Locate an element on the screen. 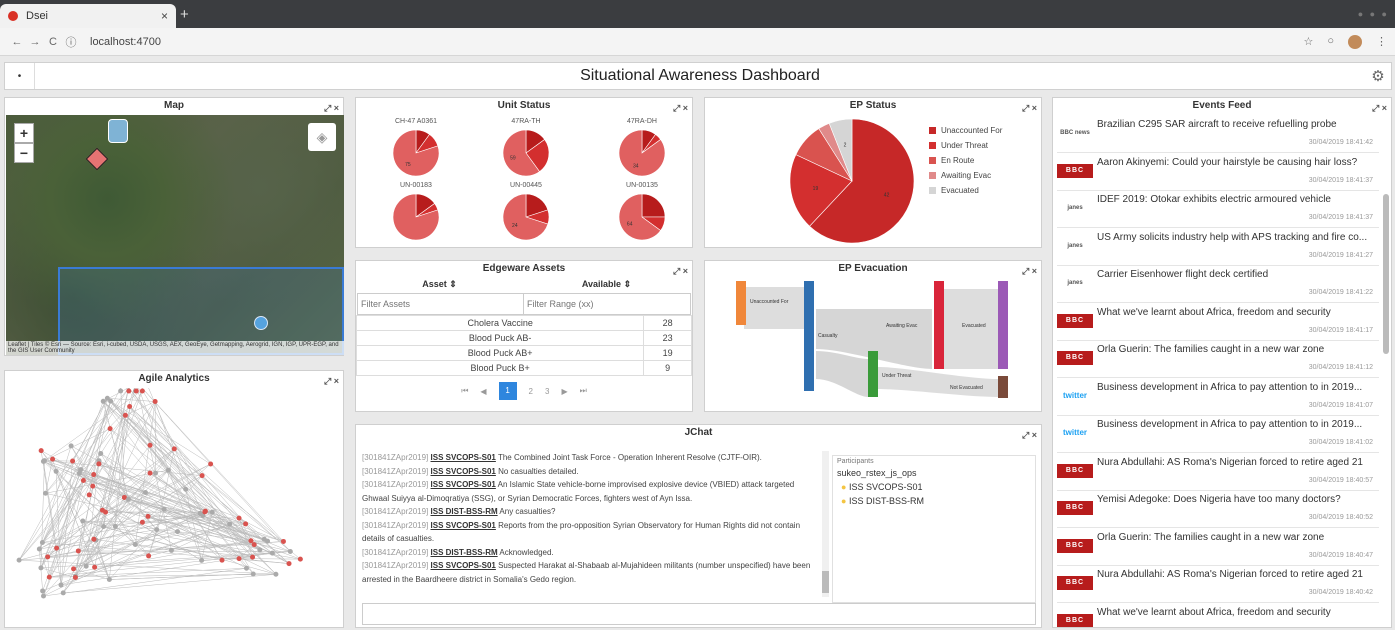  pager-button: ◀ is located at coordinates (483, 391).